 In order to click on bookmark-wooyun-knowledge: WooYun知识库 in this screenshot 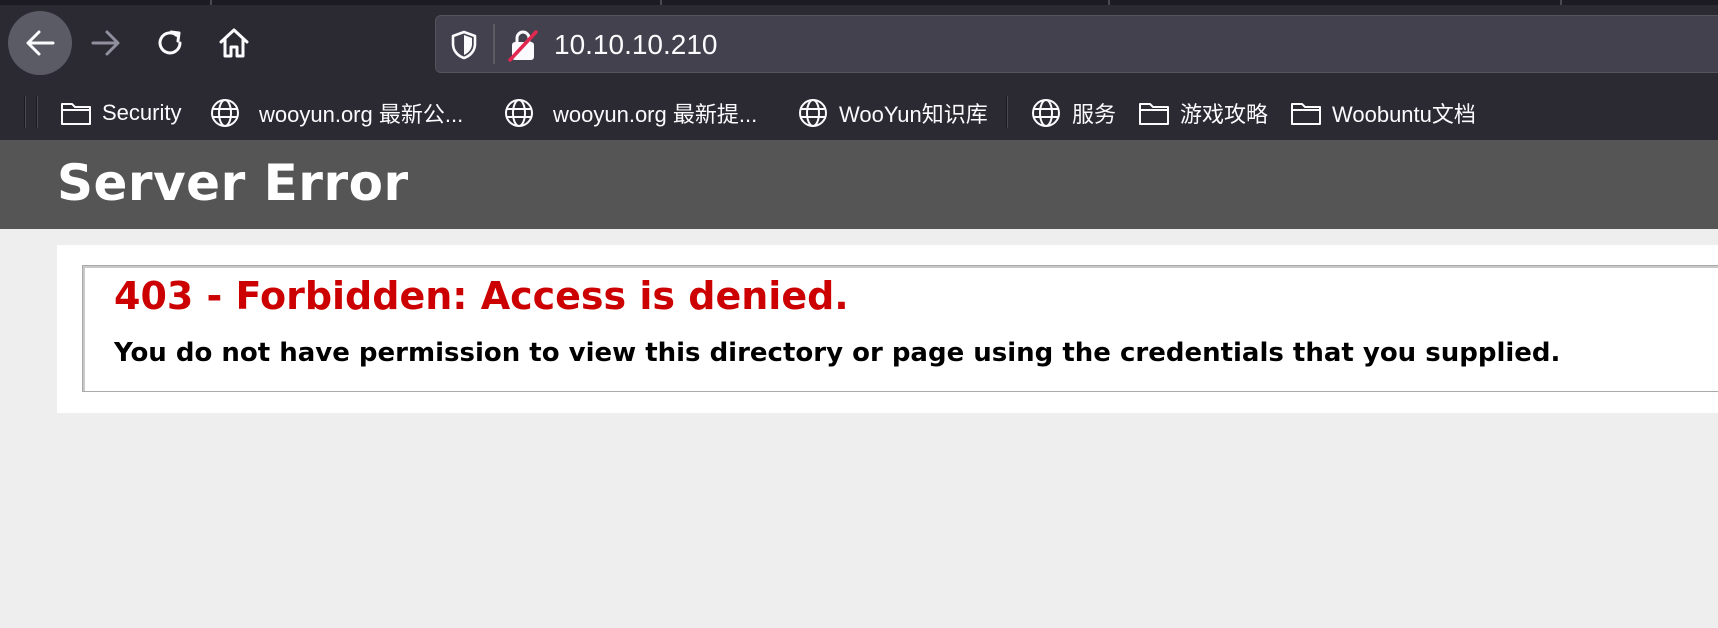, I will do `click(892, 113)`.